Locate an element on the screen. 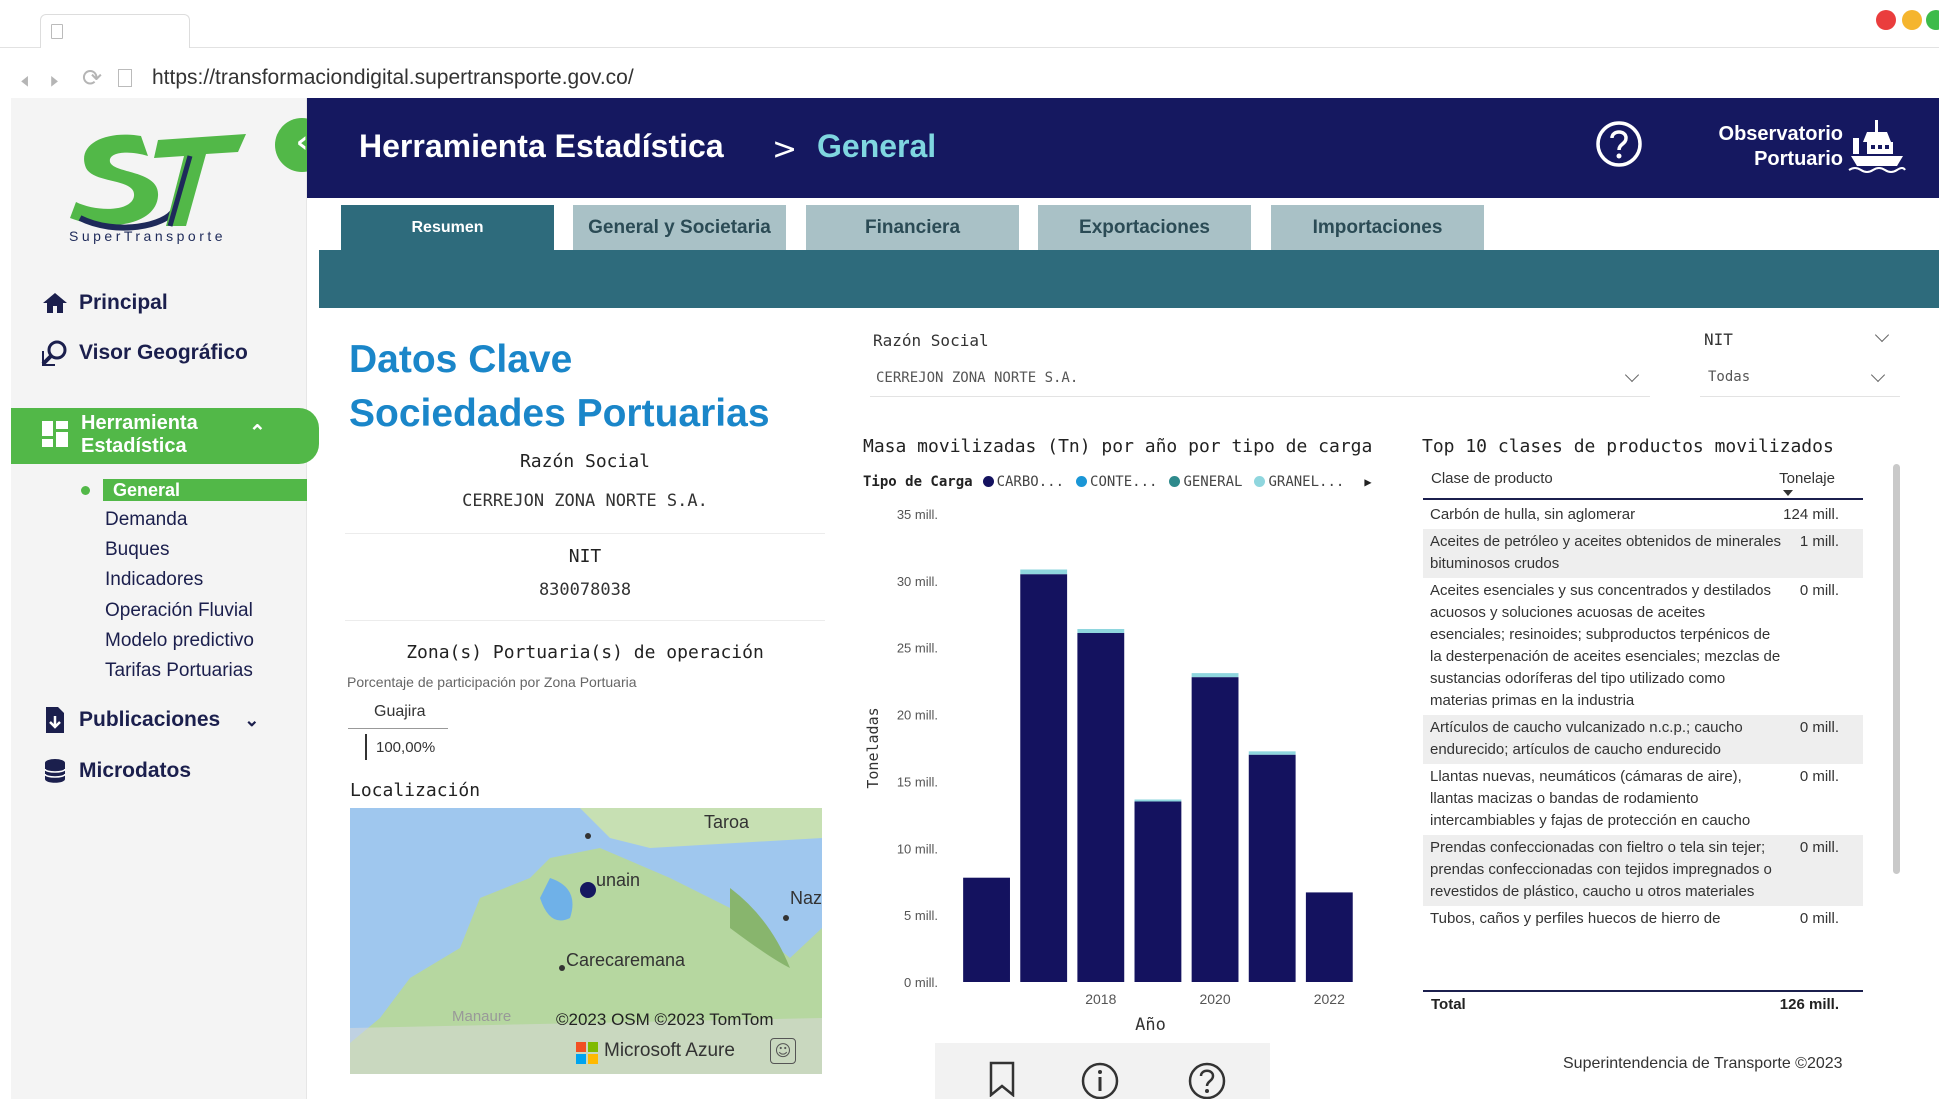  table-scrollbar is located at coordinates (1896, 669).